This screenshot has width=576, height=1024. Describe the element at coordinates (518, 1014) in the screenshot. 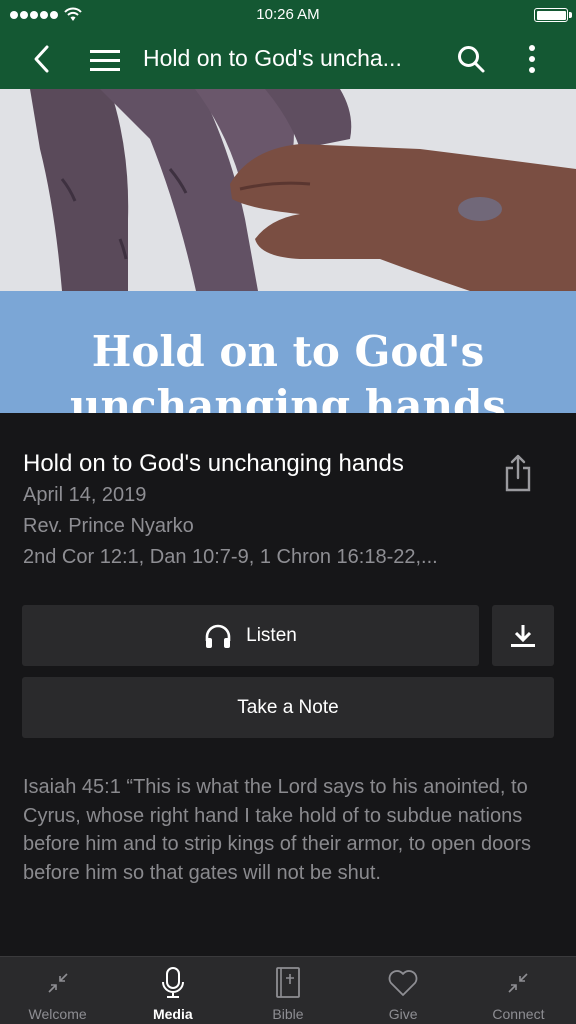

I see `tab-label-connect: Connect` at that location.